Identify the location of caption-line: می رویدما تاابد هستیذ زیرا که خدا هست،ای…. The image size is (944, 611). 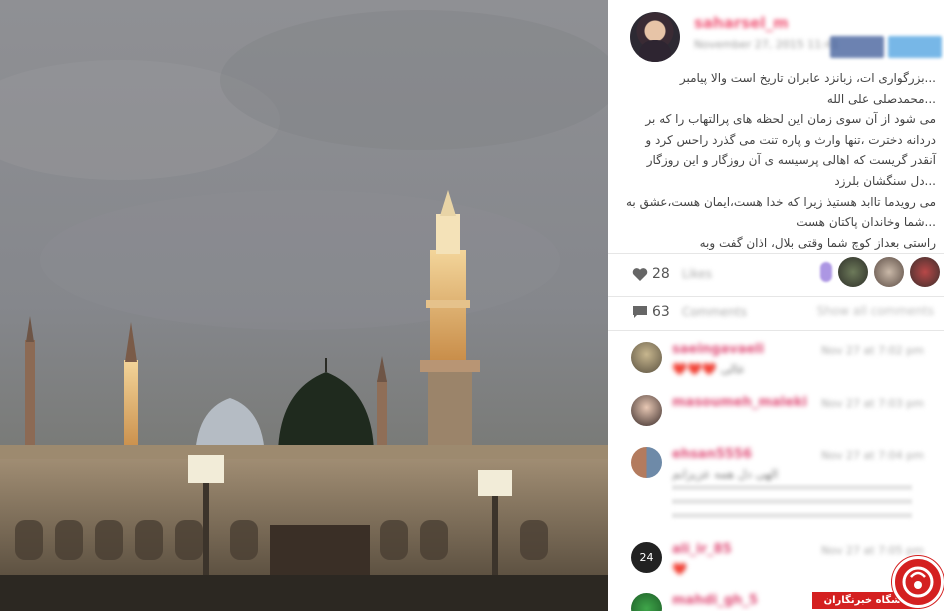
(780, 201).